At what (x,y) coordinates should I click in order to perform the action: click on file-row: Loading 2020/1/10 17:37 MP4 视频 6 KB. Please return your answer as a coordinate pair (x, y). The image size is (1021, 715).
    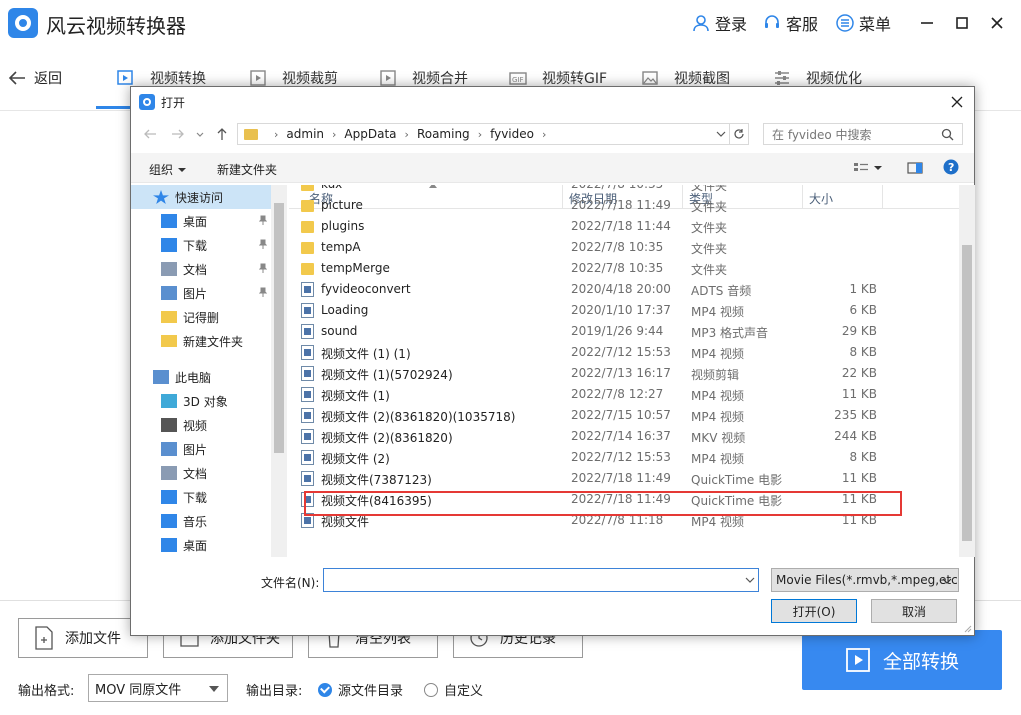
    Looking at the image, I should click on (626, 310).